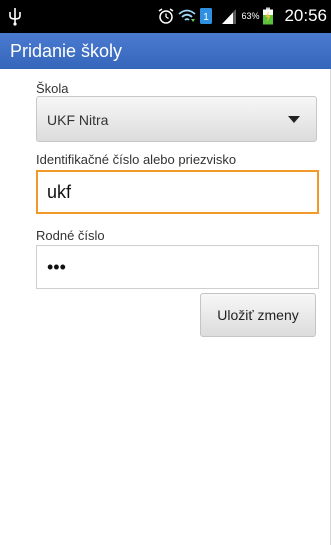  Describe the element at coordinates (271, 16) in the screenshot. I see `battery-charging-icon` at that location.